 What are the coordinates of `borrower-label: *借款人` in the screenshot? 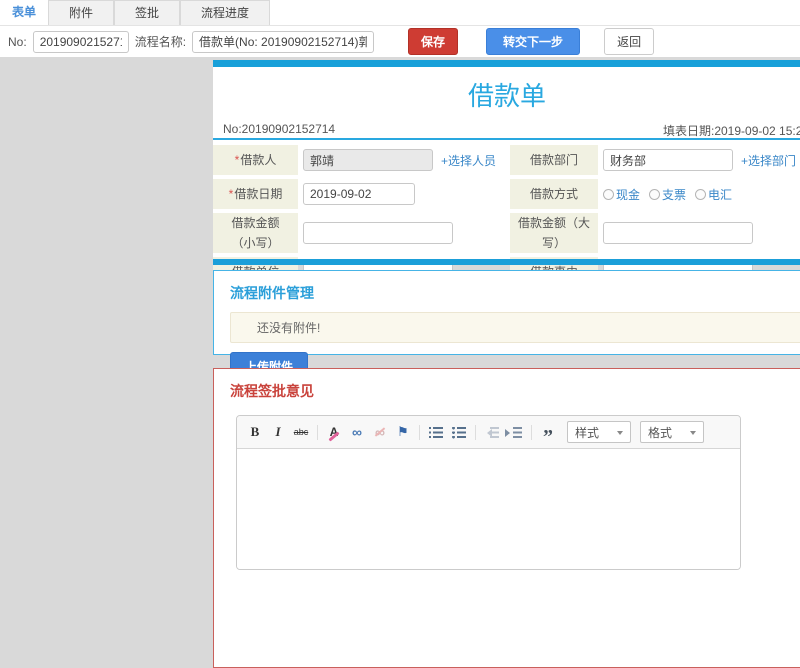 It's located at (255, 160).